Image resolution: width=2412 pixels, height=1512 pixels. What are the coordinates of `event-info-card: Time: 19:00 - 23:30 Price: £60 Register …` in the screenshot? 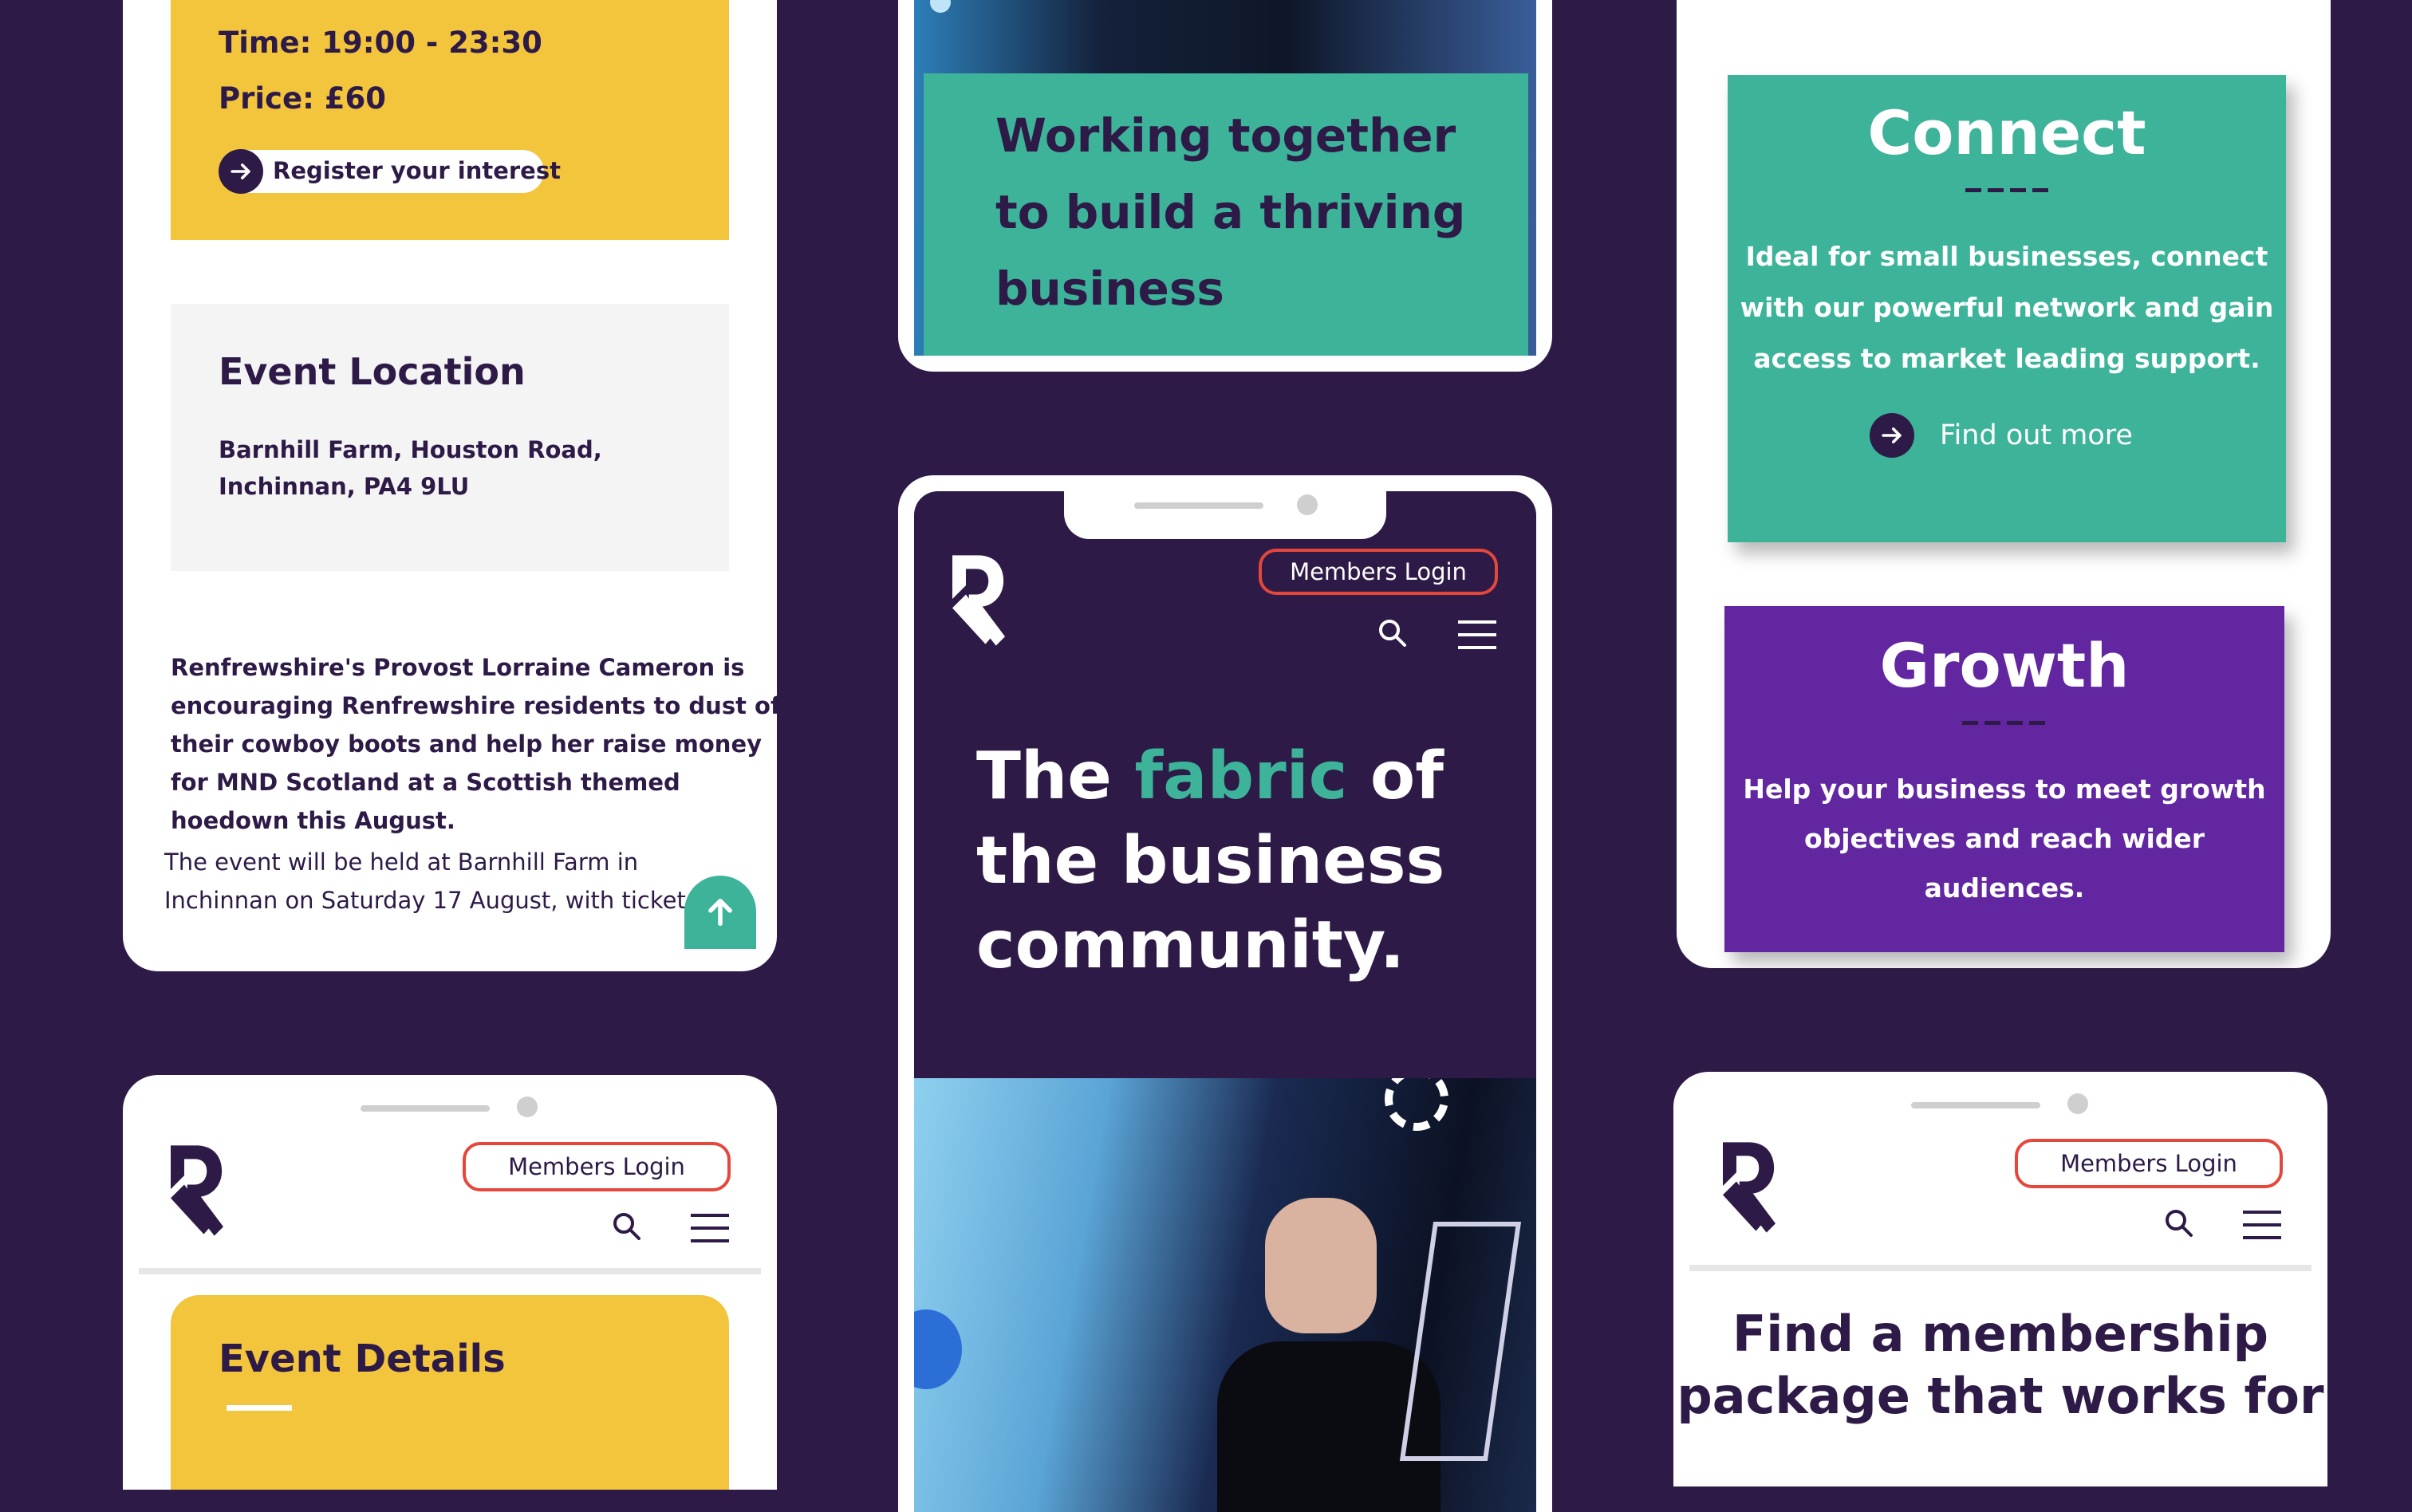 It's located at (450, 120).